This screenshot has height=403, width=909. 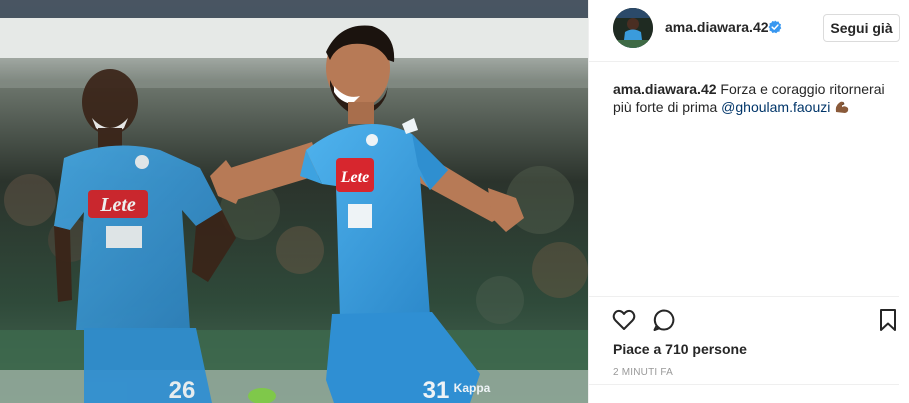 I want to click on caption-username: ama.diawara.42, so click(x=665, y=89).